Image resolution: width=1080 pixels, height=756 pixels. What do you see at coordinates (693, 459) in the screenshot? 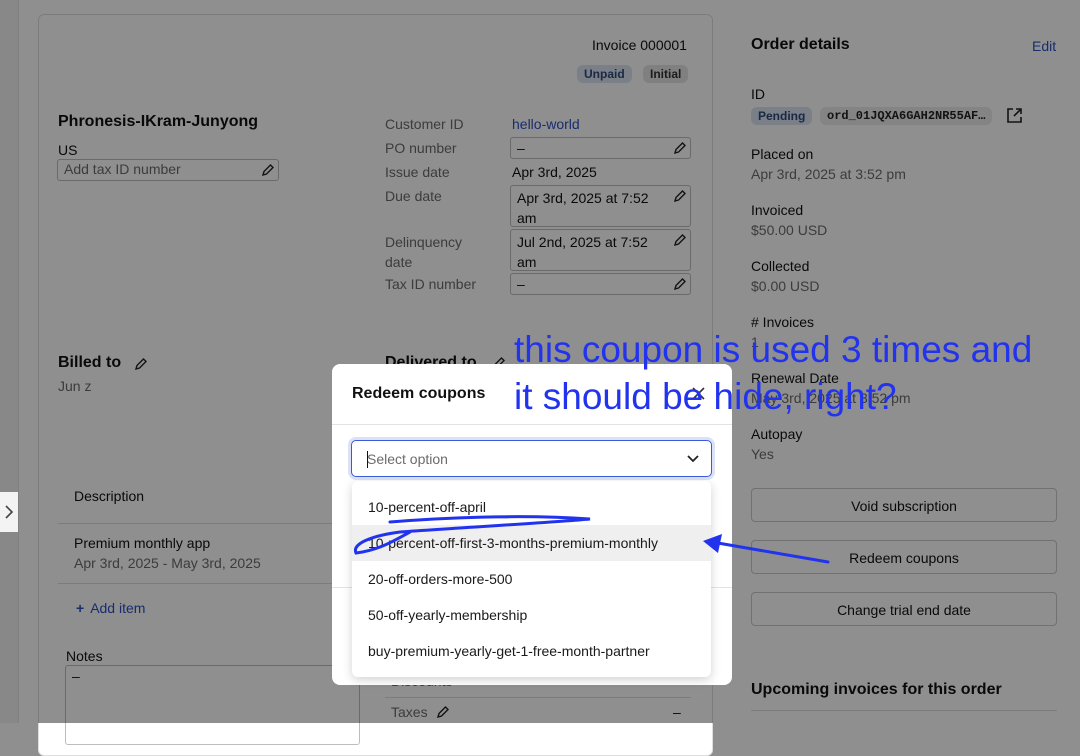
I see `chevron-down-icon` at bounding box center [693, 459].